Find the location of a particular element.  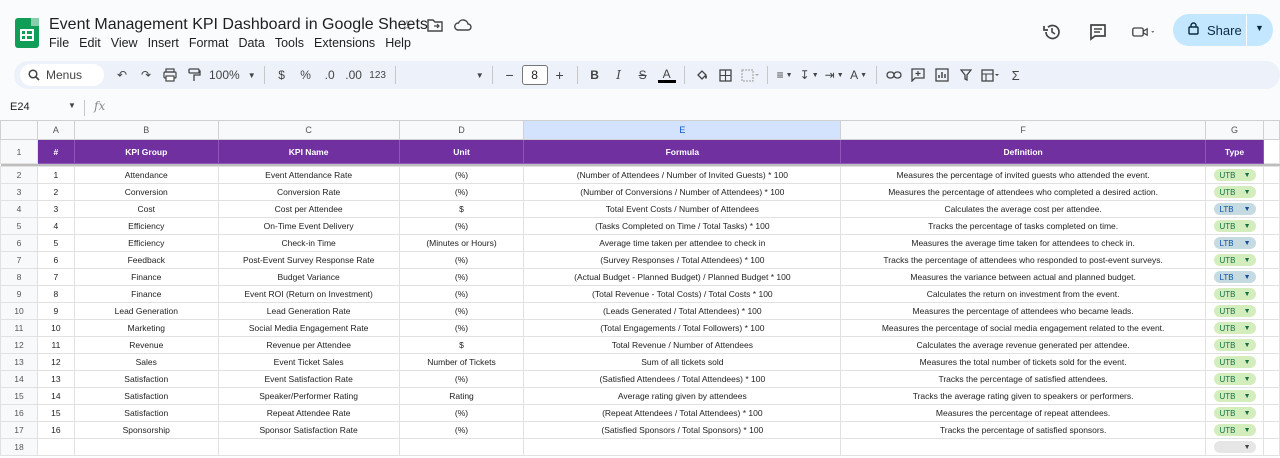

kpi-number-cell: 1 is located at coordinates (55, 175).